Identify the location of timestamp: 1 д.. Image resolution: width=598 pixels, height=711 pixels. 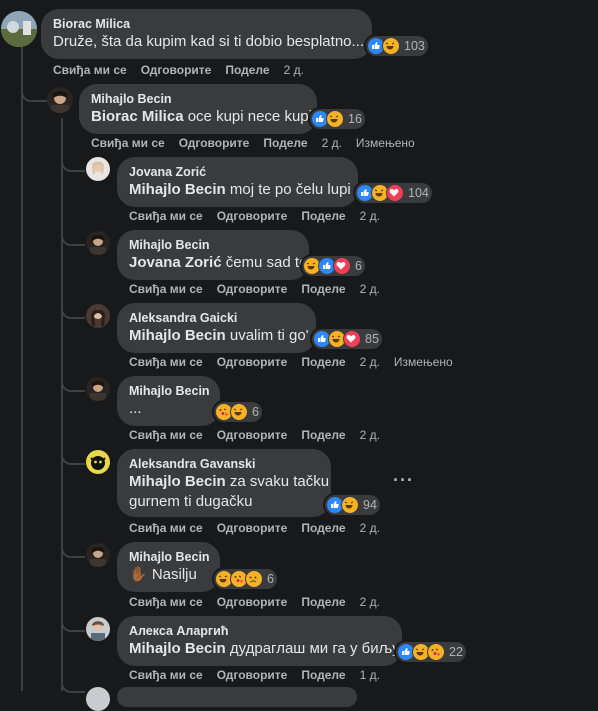
(370, 675).